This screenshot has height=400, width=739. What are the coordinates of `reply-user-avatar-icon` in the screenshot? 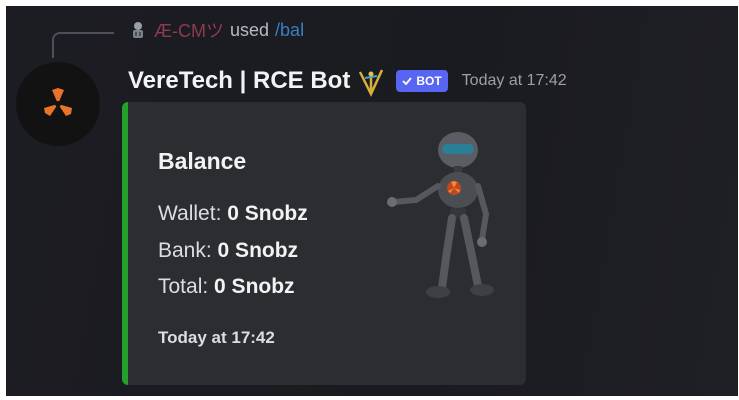 It's located at (138, 30).